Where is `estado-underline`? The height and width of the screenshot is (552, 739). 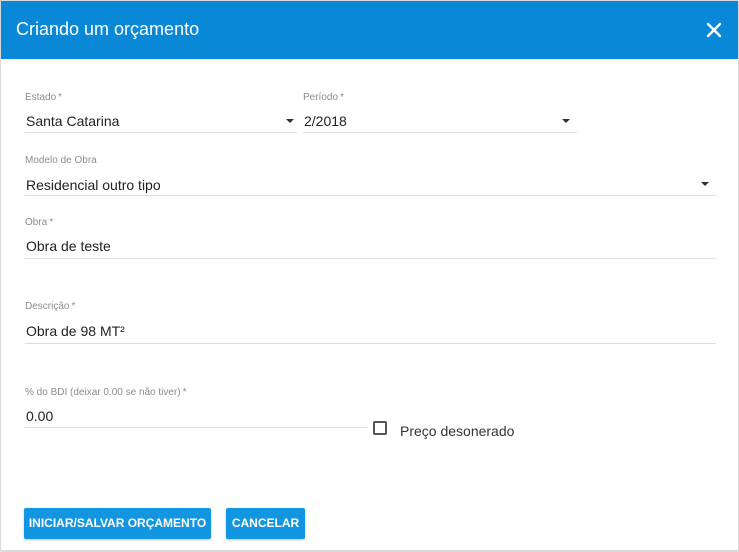
estado-underline is located at coordinates (161, 132).